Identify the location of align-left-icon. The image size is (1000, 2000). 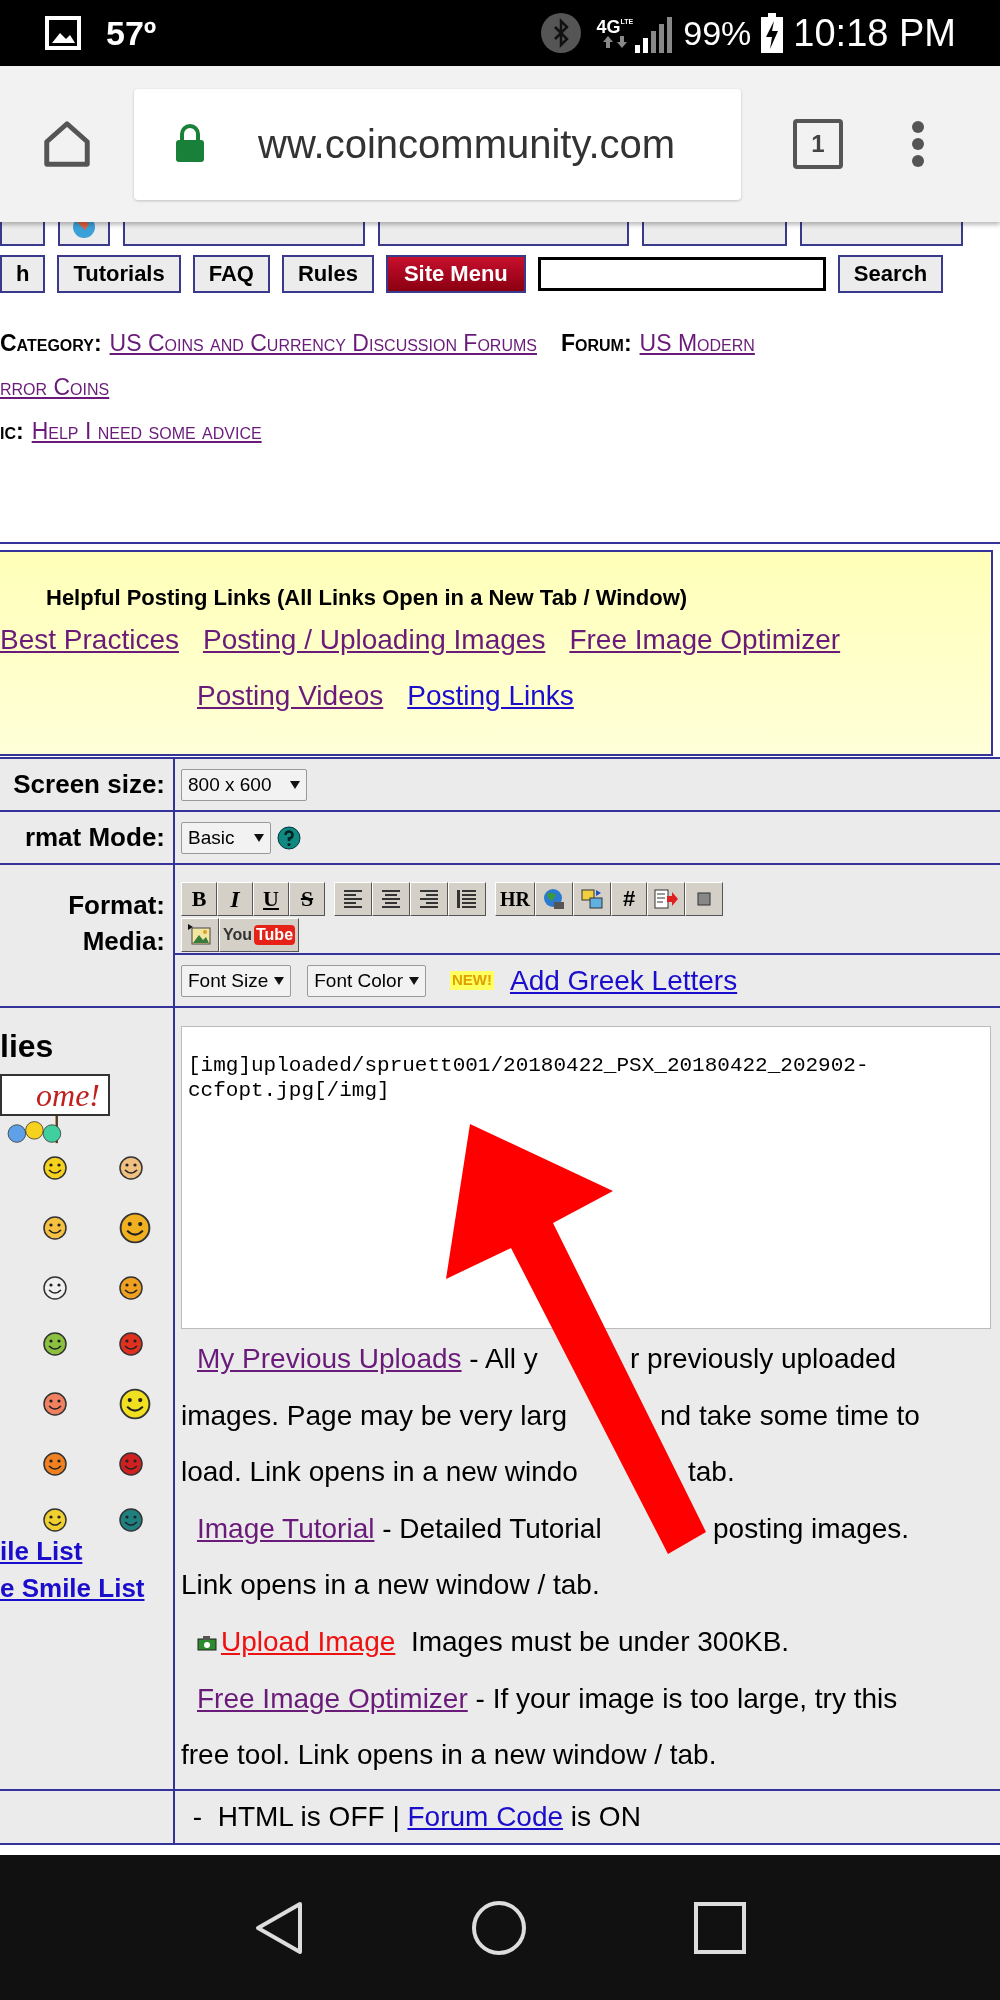
(353, 899).